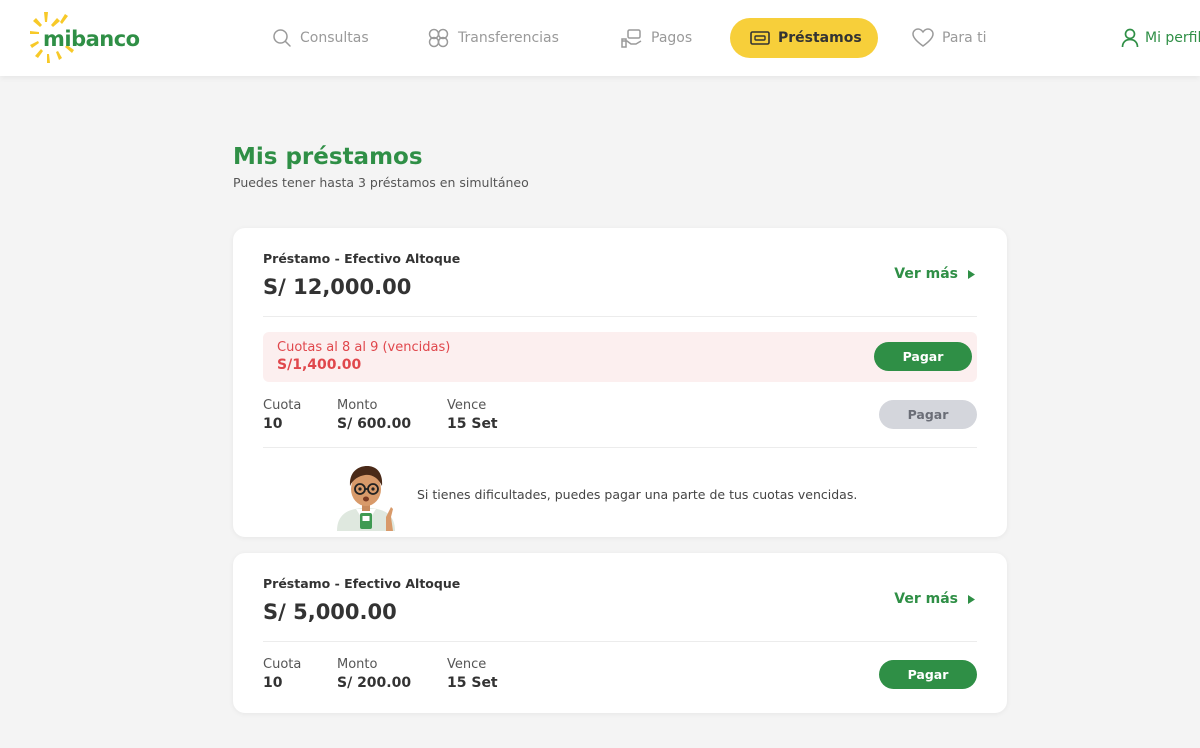 The width and height of the screenshot is (1200, 748). What do you see at coordinates (964, 38) in the screenshot?
I see `nav-label: Para ti` at bounding box center [964, 38].